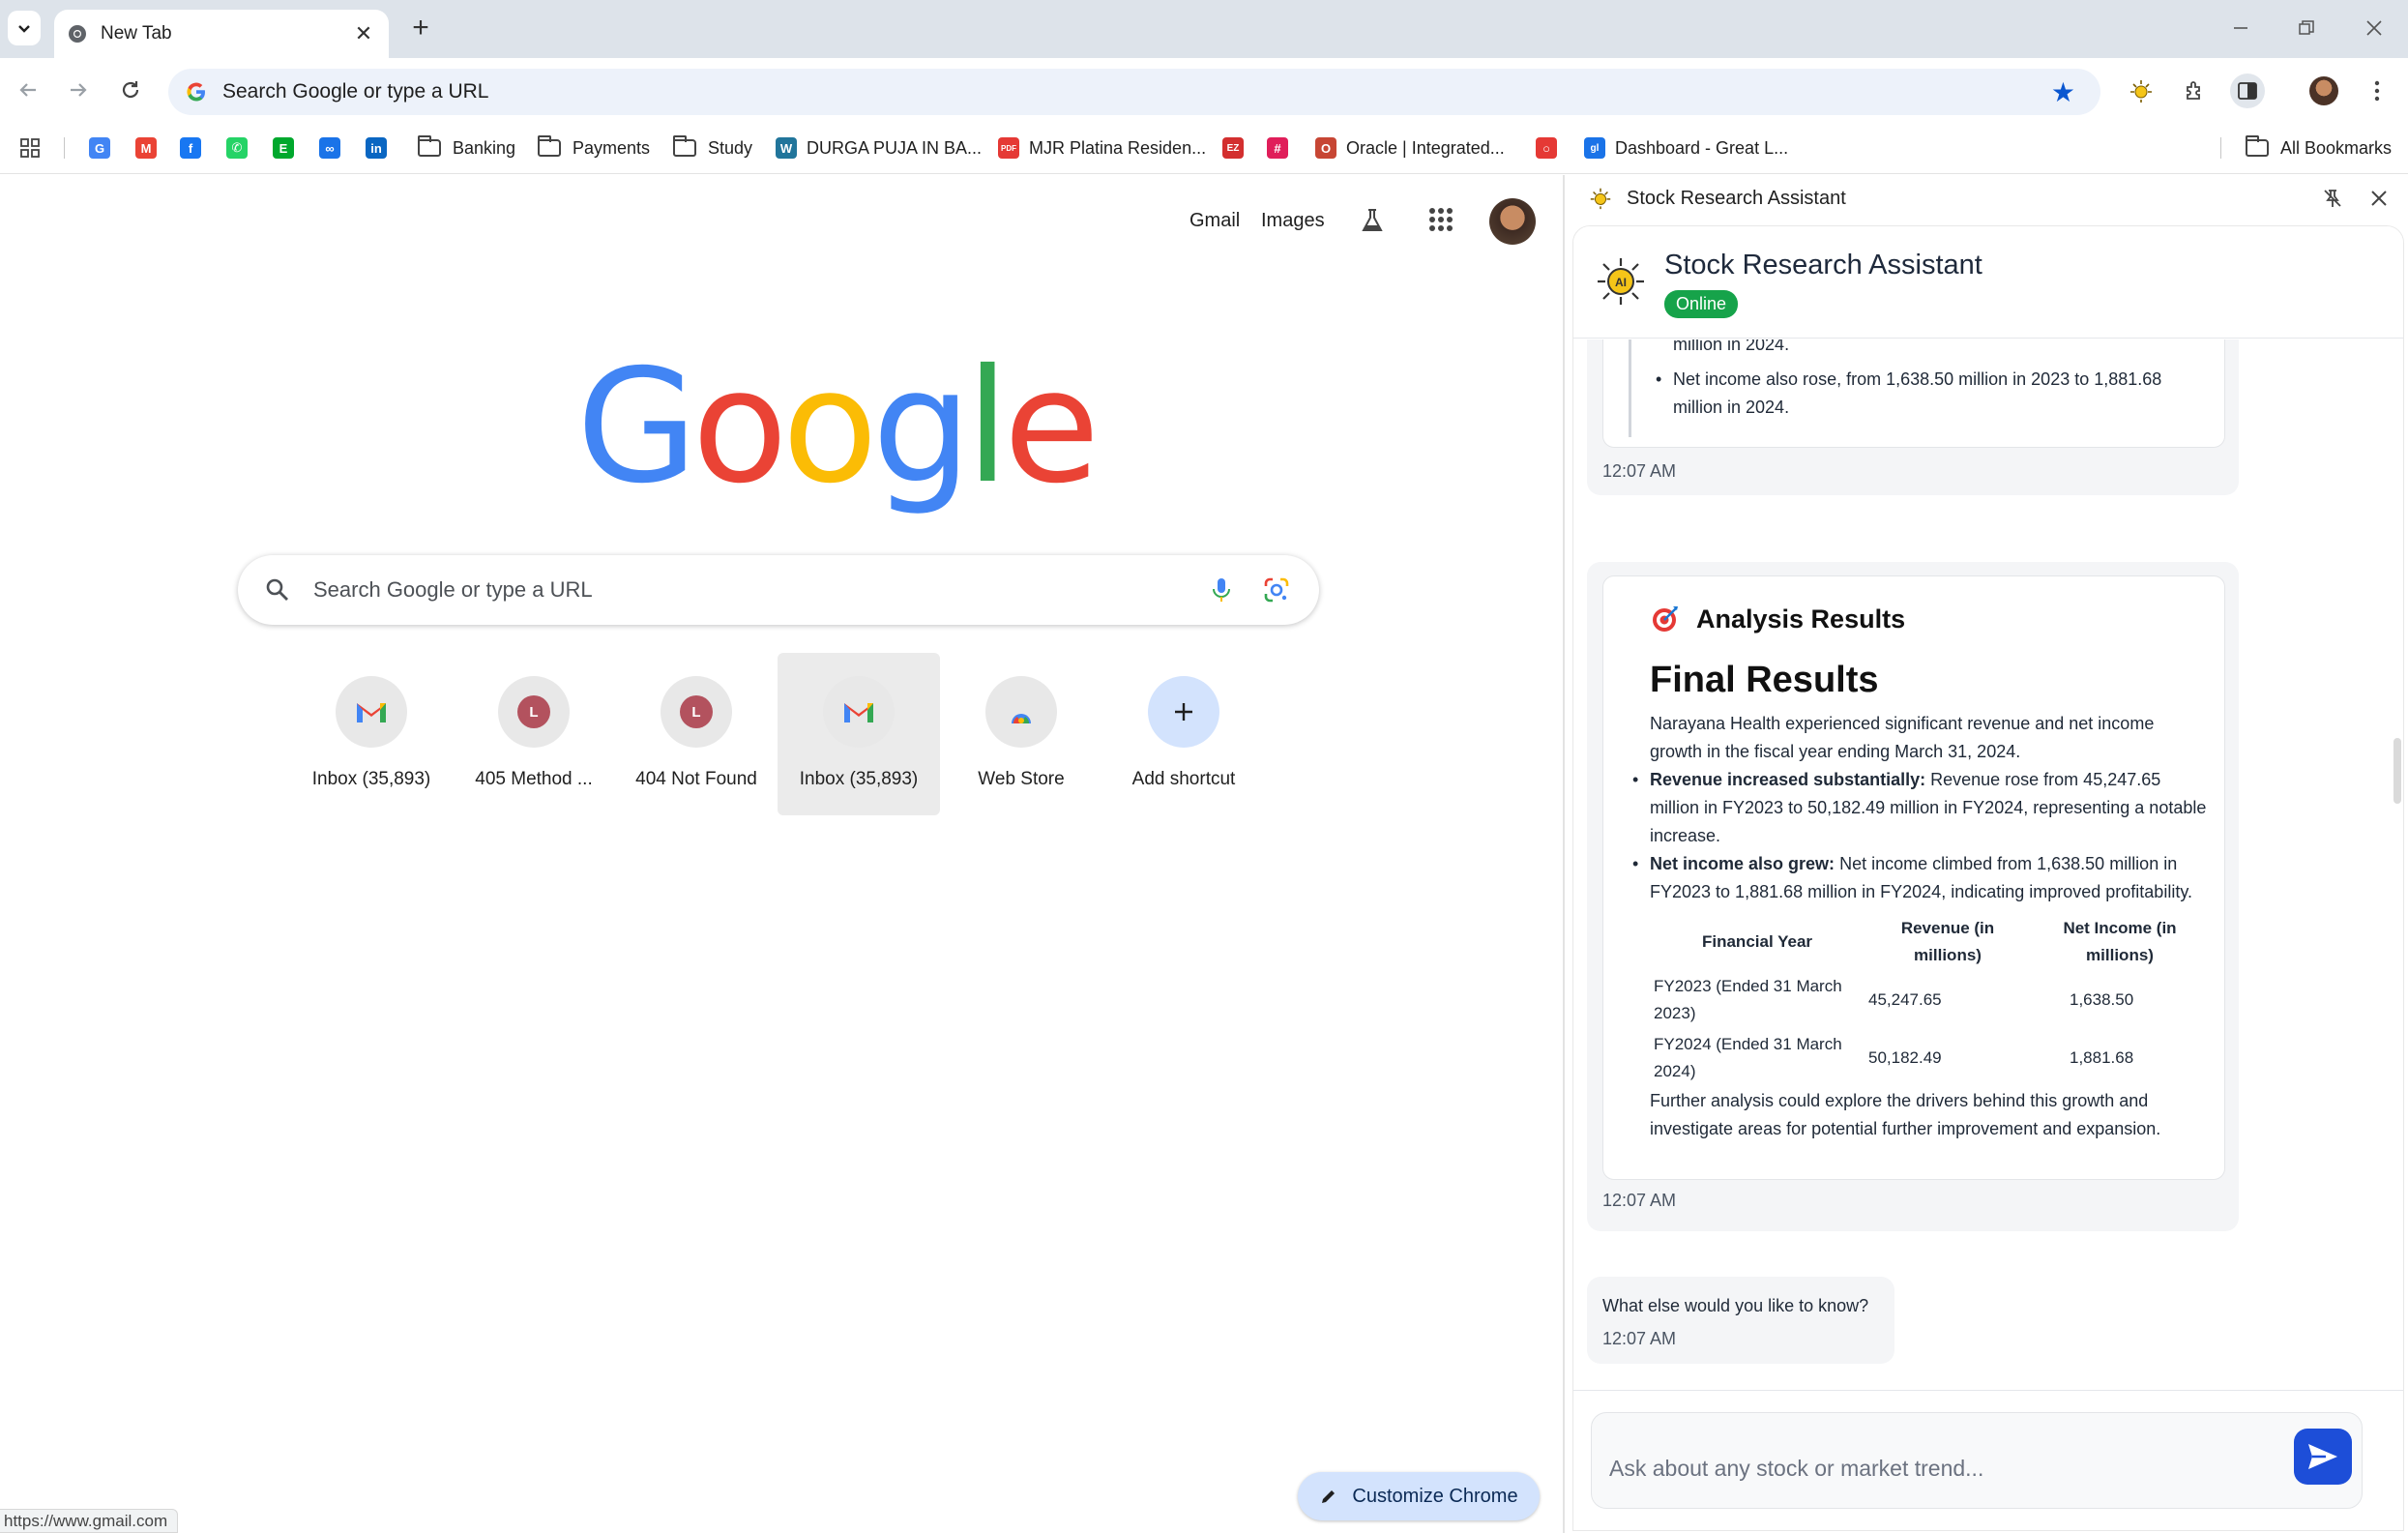 The width and height of the screenshot is (2408, 1533). What do you see at coordinates (363, 33) in the screenshot?
I see `close-tab-icon: ✕` at bounding box center [363, 33].